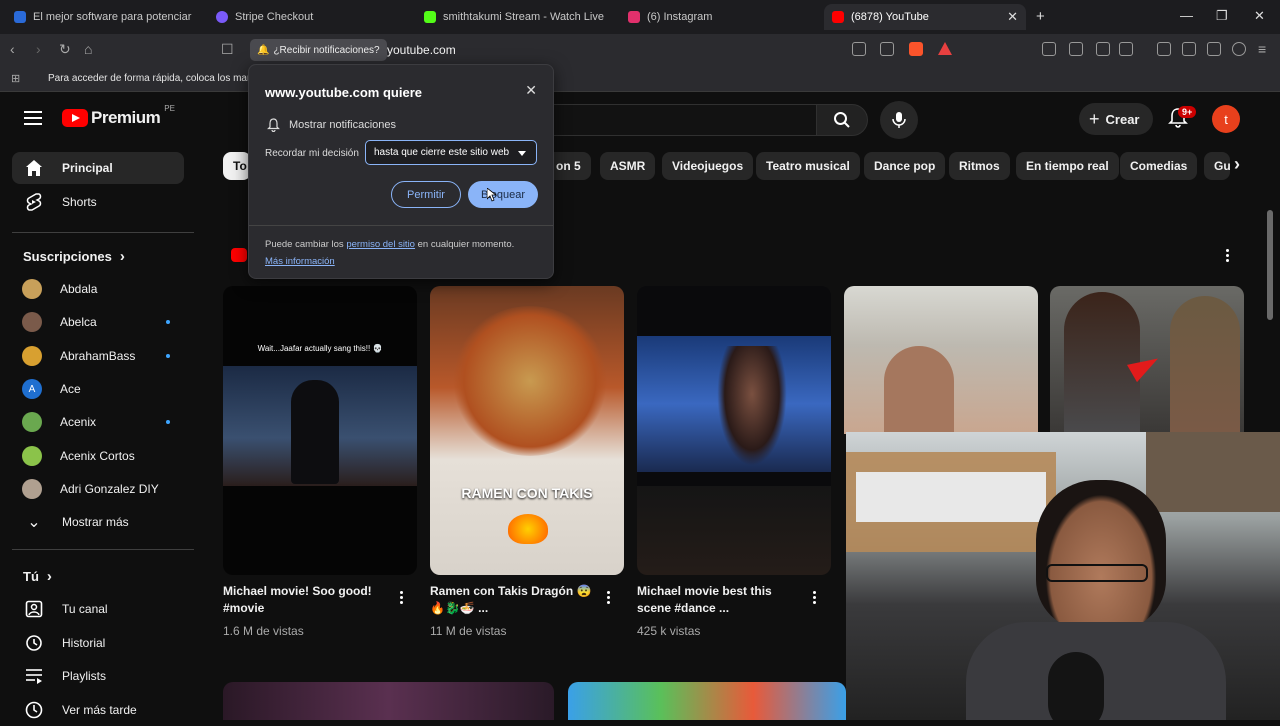 This screenshot has height=726, width=1280. I want to click on share-icon, so click(887, 49).